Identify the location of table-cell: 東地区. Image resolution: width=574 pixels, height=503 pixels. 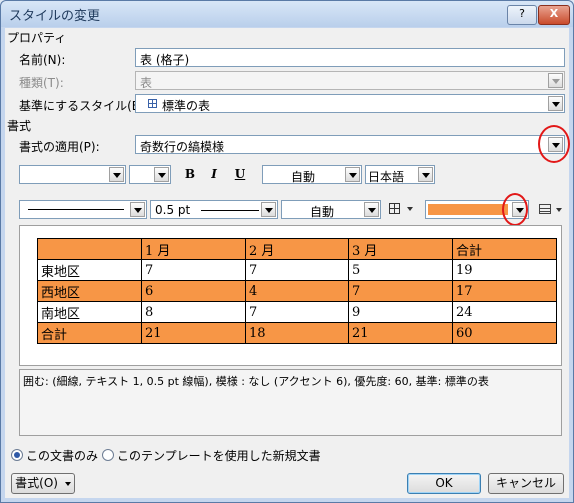
(89, 270).